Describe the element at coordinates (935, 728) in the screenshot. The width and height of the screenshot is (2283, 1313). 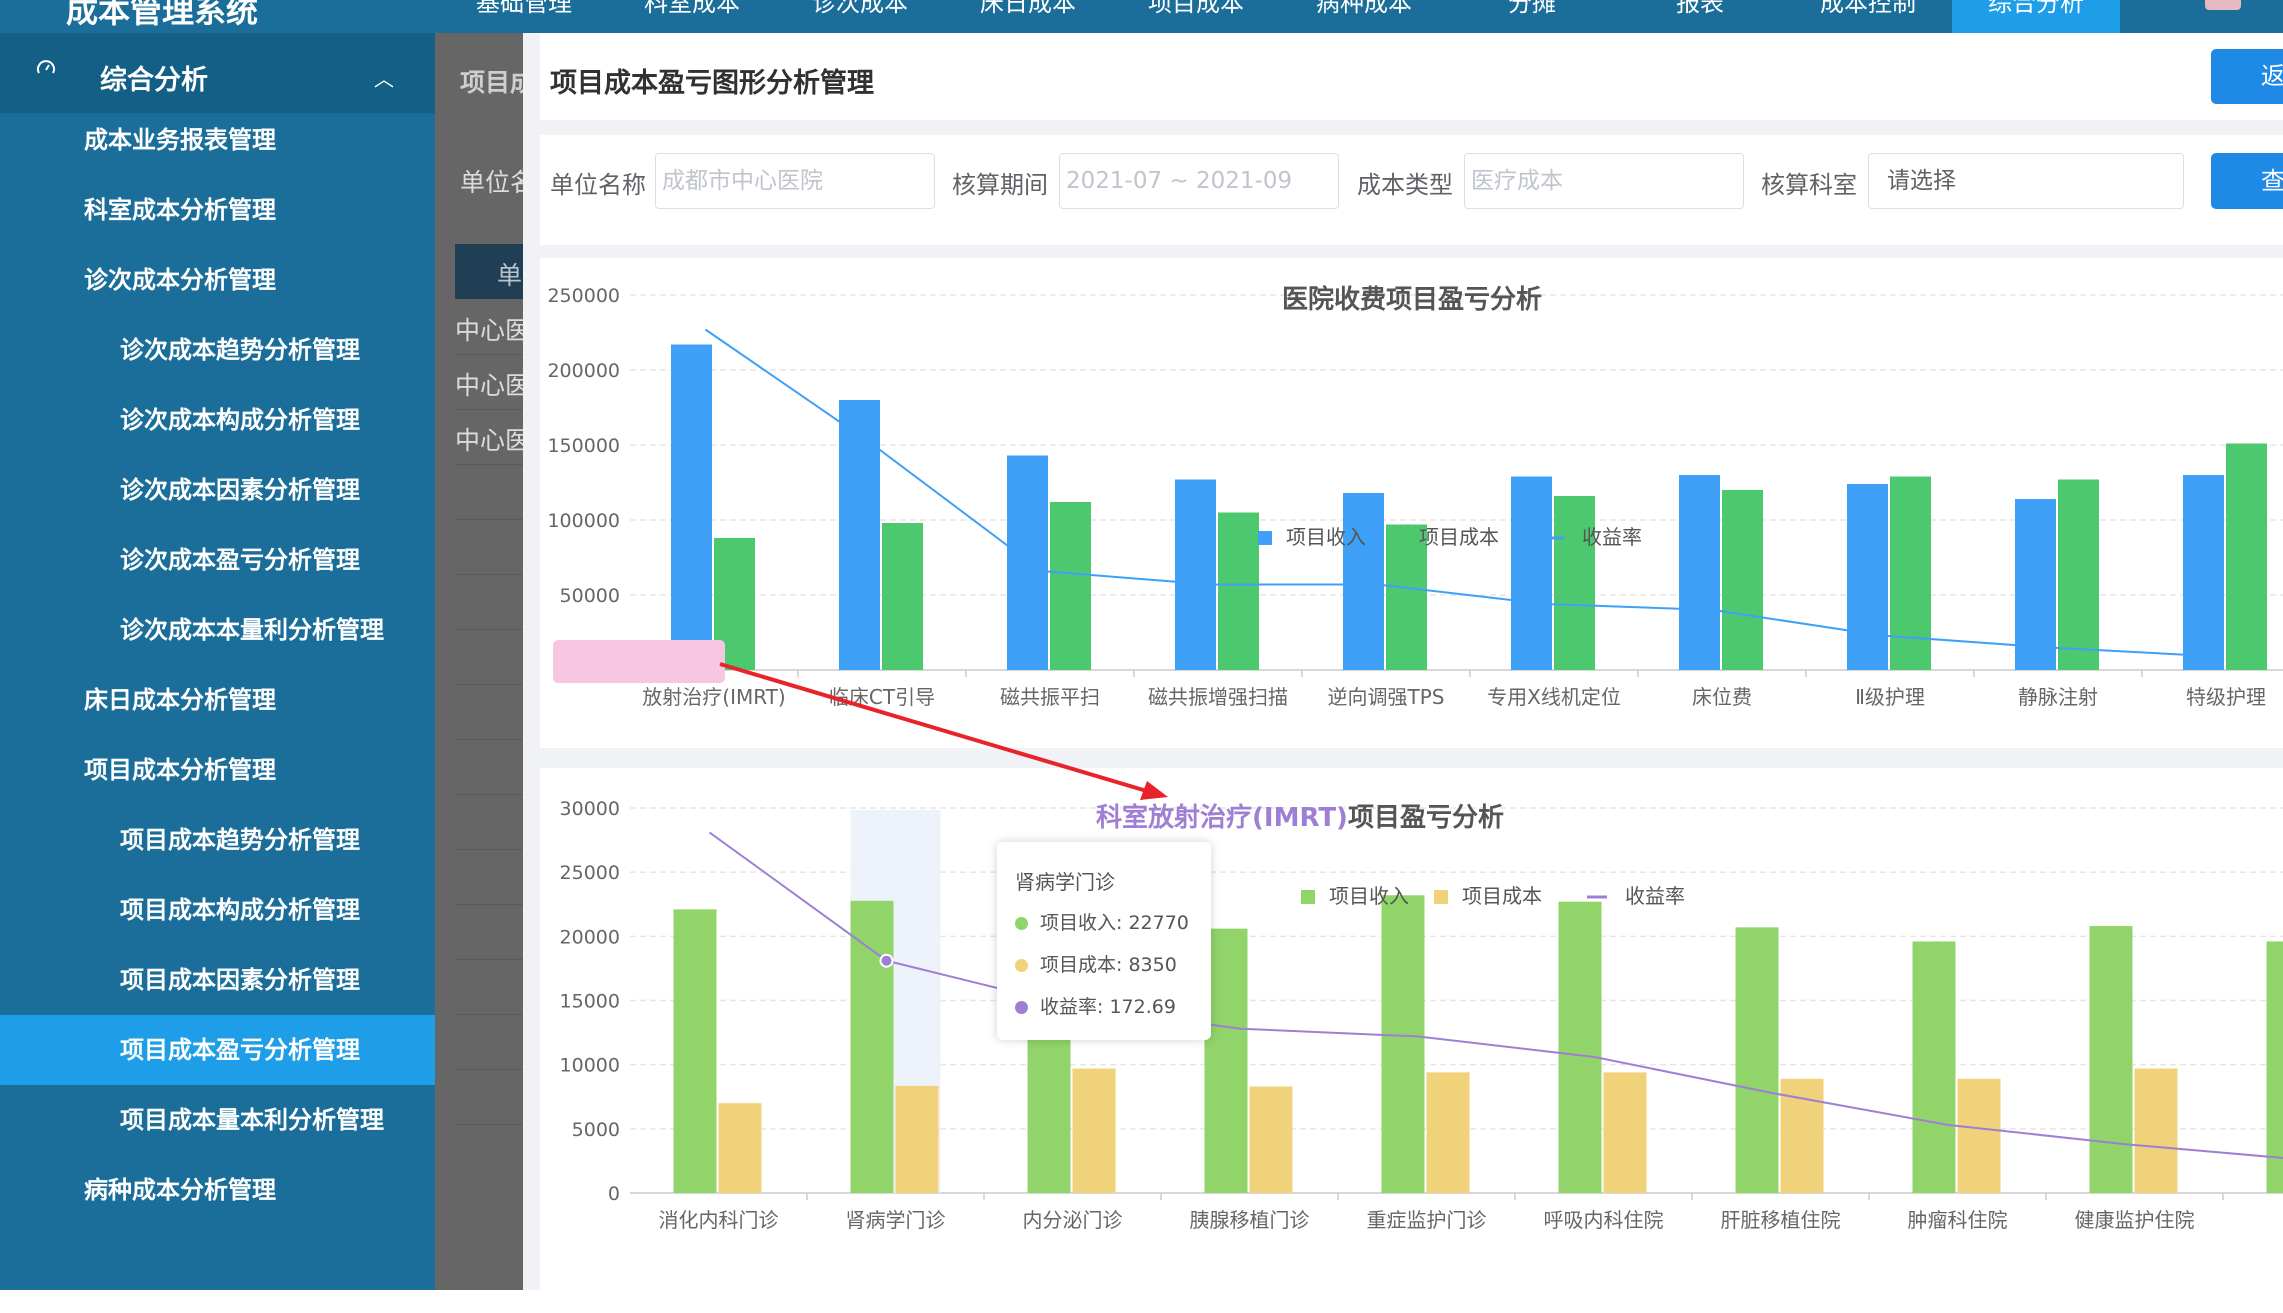
I see `annotation-arrow-line` at that location.